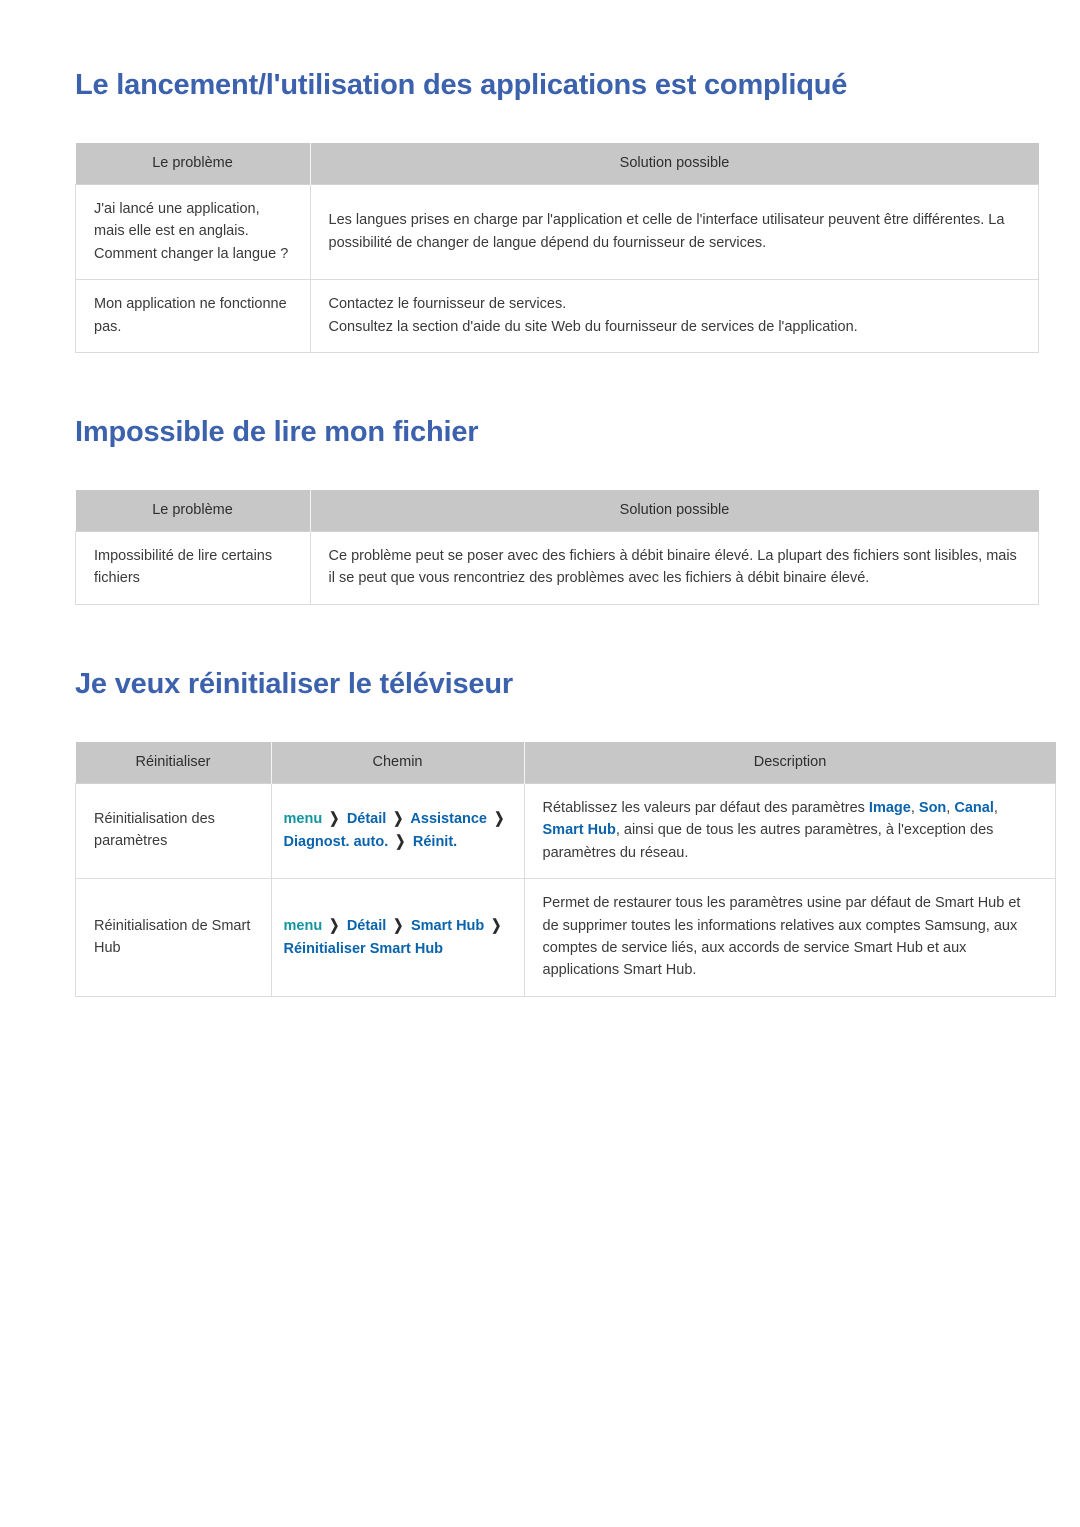 Image resolution: width=1080 pixels, height=1527 pixels. Describe the element at coordinates (790, 762) in the screenshot. I see `column-header-description: Description` at that location.